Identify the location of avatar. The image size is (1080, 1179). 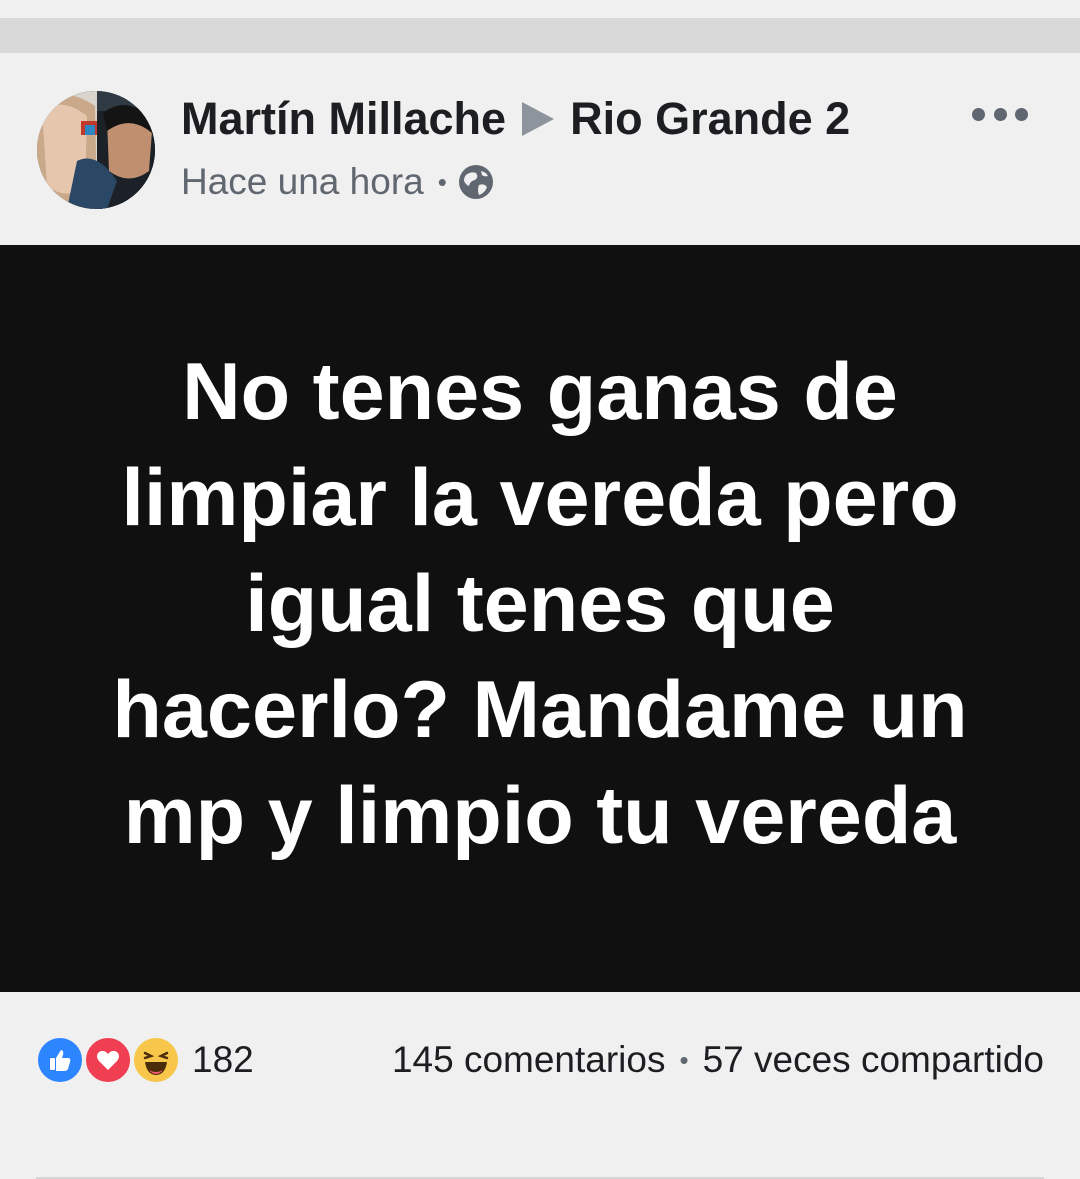
(96, 150).